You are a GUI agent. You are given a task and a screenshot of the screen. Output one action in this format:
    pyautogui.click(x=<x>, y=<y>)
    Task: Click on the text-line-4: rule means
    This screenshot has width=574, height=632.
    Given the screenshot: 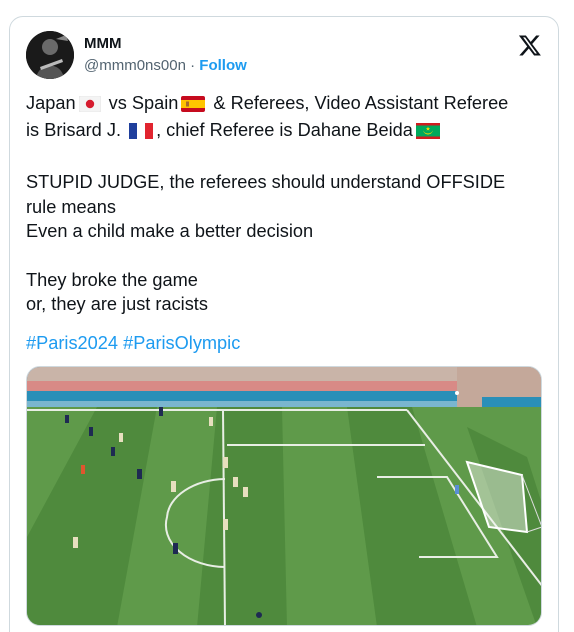 What is the action you would take?
    pyautogui.click(x=71, y=206)
    